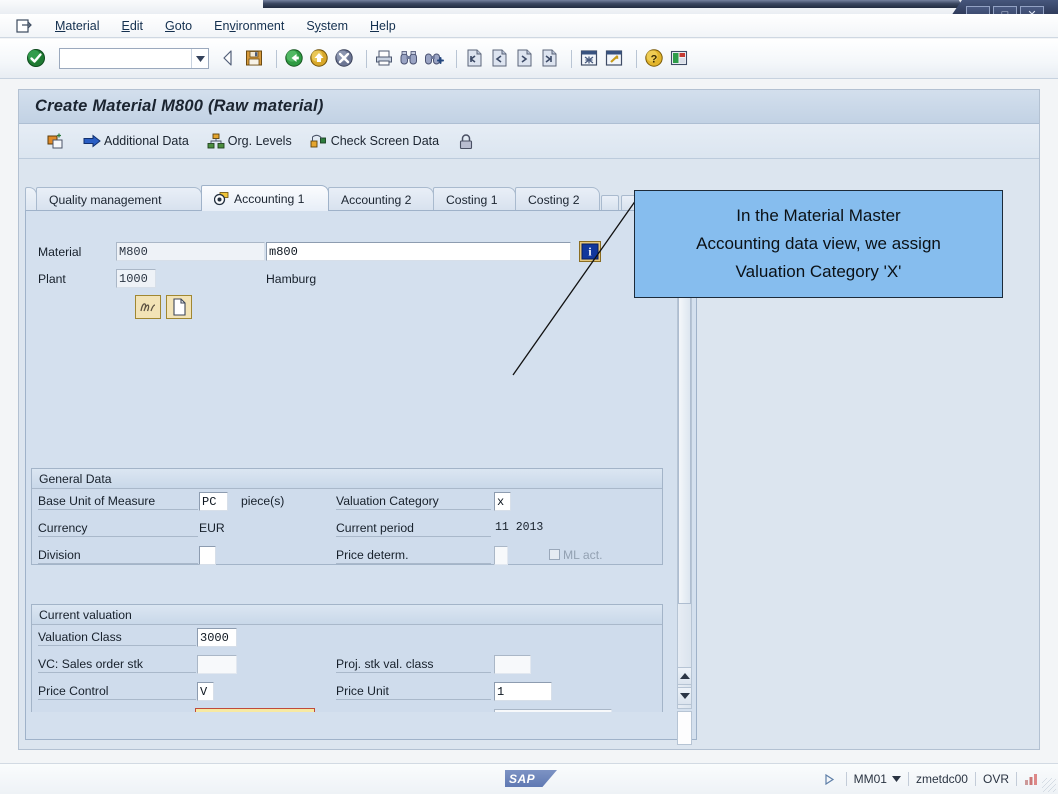  I want to click on sap-logo: SAP, so click(531, 778).